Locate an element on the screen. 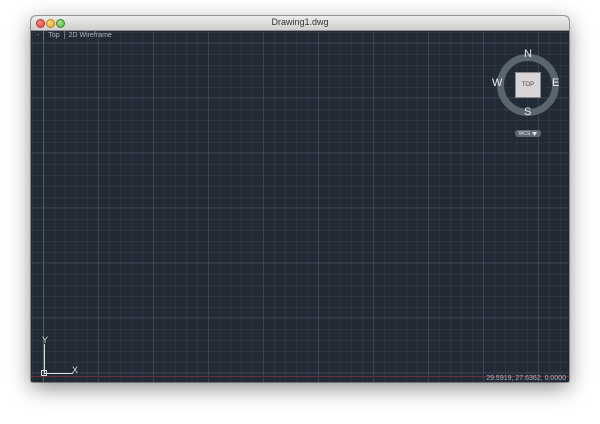 The height and width of the screenshot is (424, 600). ucs-y-axis is located at coordinates (44, 358).